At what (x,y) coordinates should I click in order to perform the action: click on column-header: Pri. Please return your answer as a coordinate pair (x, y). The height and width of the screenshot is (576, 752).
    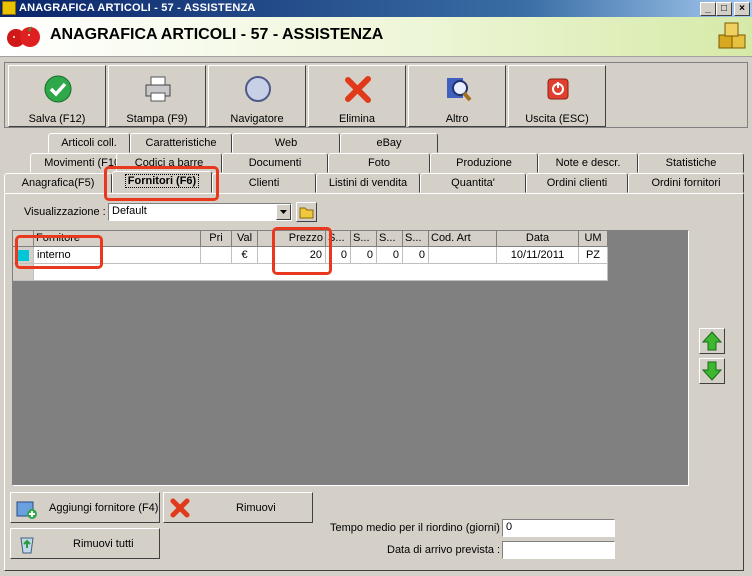
    Looking at the image, I should click on (216, 239).